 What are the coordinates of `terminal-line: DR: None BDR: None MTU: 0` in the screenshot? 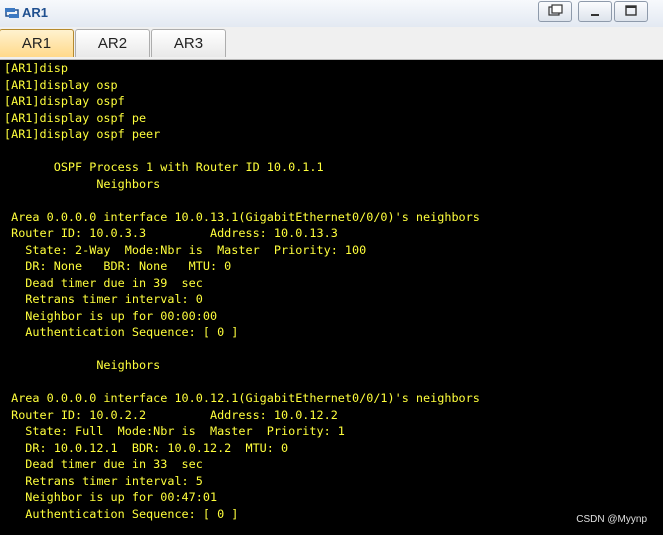 It's located at (118, 266).